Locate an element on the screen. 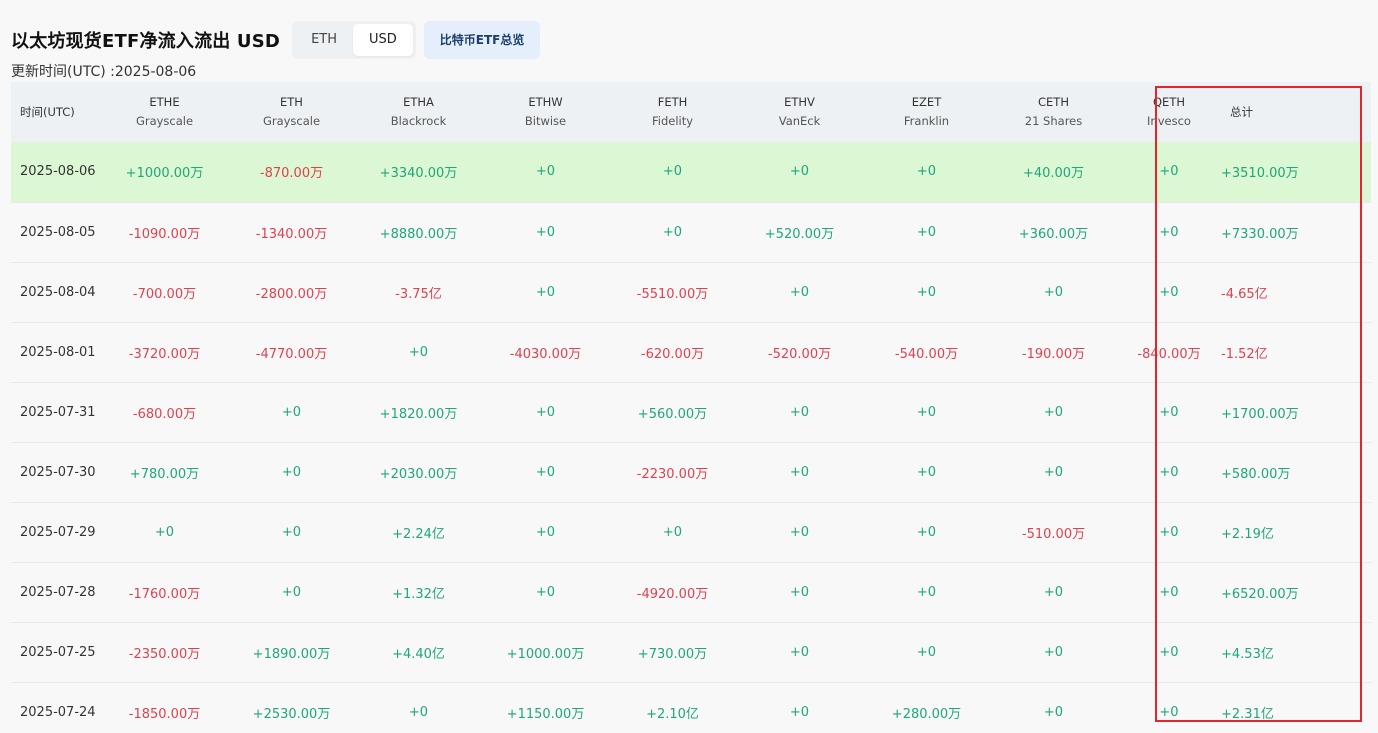 This screenshot has width=1378, height=733. flow-cell: -190.00万 is located at coordinates (1053, 352).